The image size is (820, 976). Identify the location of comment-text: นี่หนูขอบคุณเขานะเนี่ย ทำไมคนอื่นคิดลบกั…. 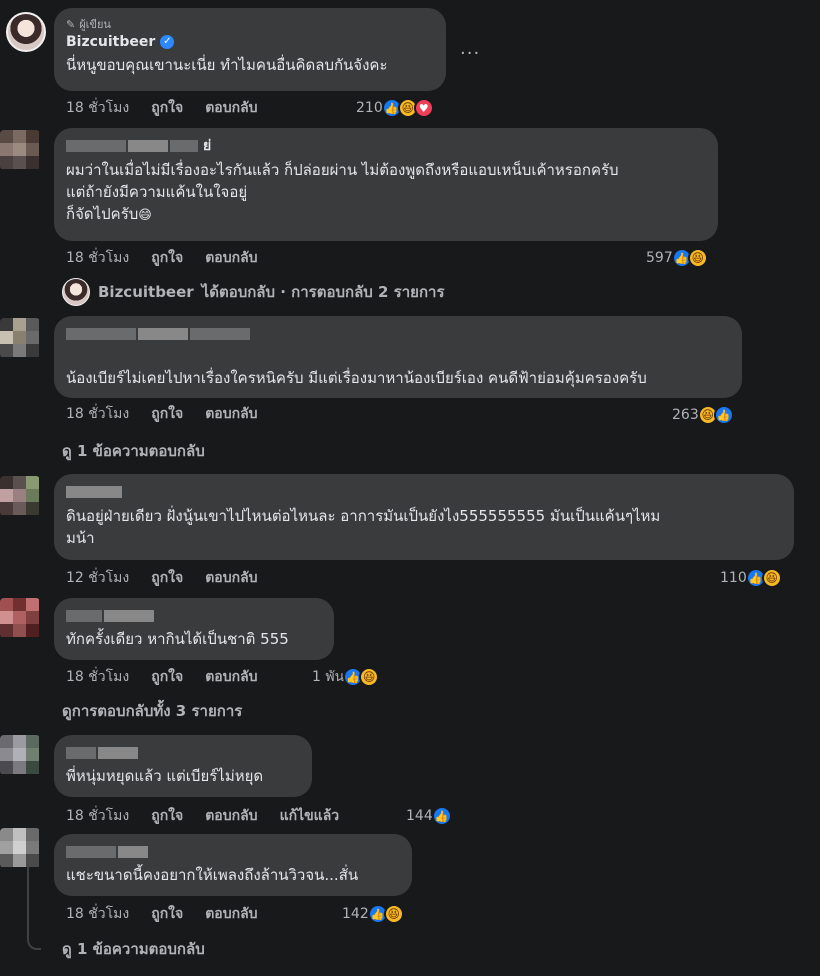
(227, 65).